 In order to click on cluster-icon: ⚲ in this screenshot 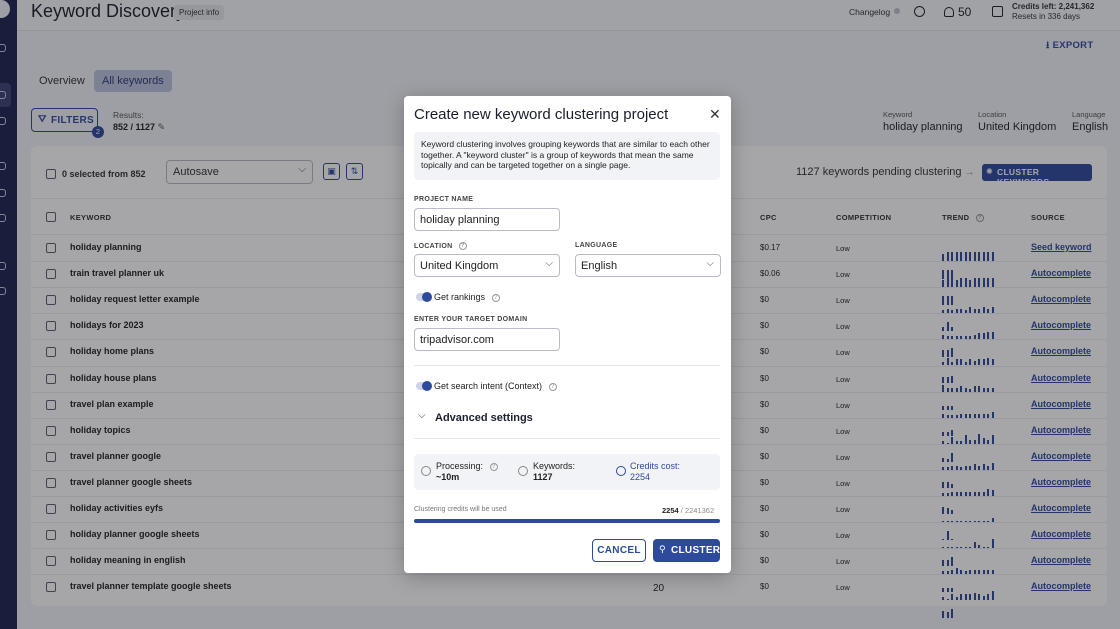, I will do `click(662, 549)`.